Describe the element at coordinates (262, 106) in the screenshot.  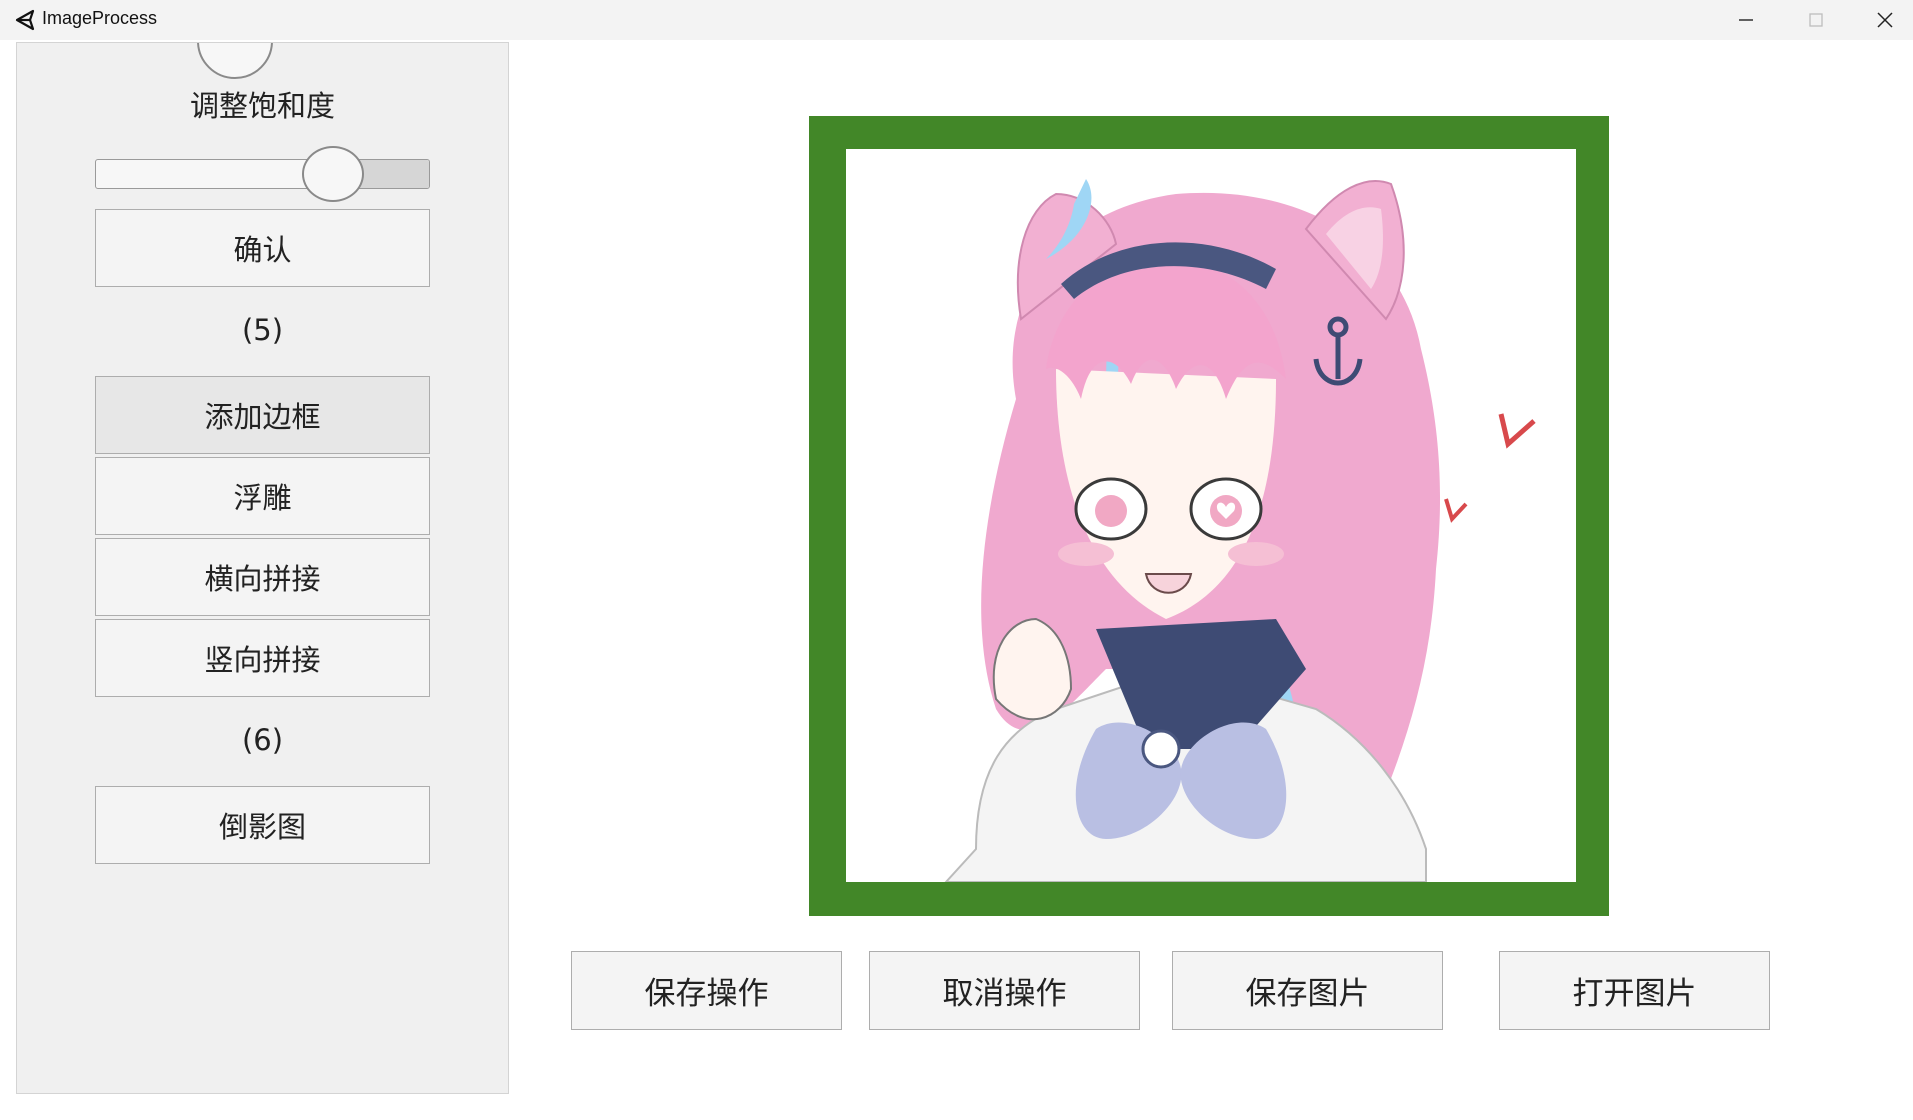
I see `saturation-label: 调整饱和度` at that location.